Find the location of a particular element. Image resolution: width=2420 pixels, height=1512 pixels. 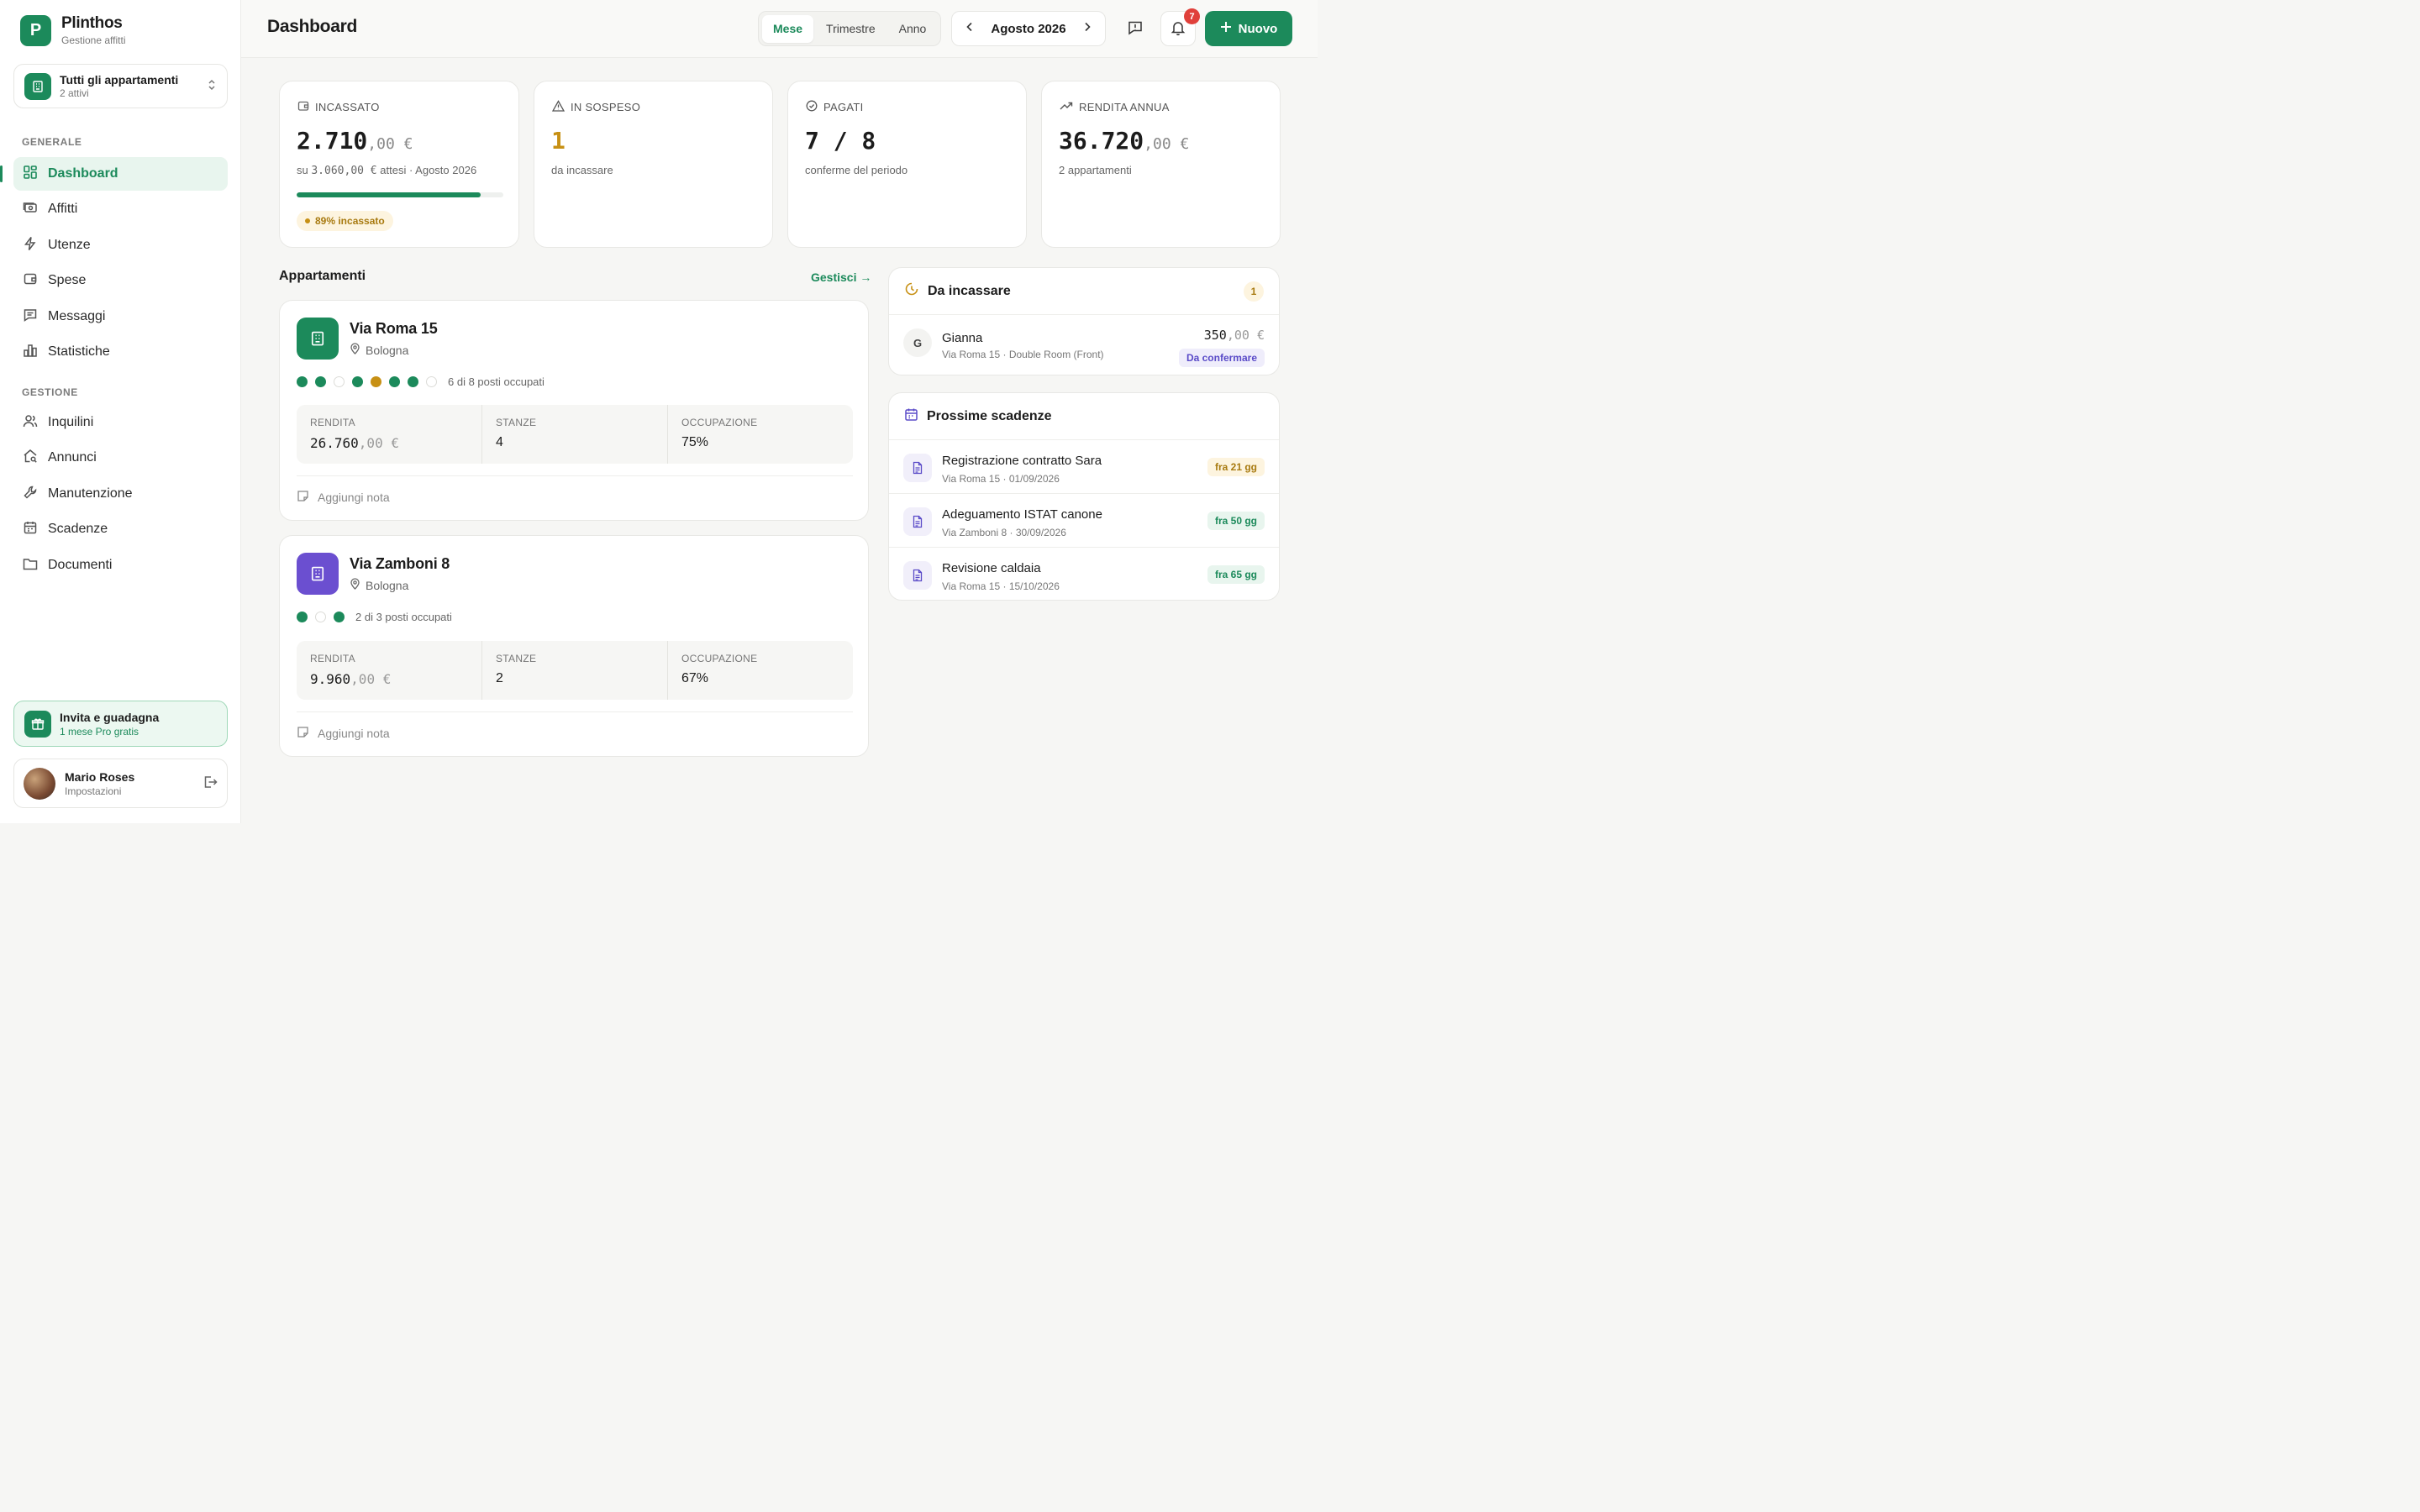

occupancy-row: 6 di 8 posti occupati is located at coordinates (420, 381).